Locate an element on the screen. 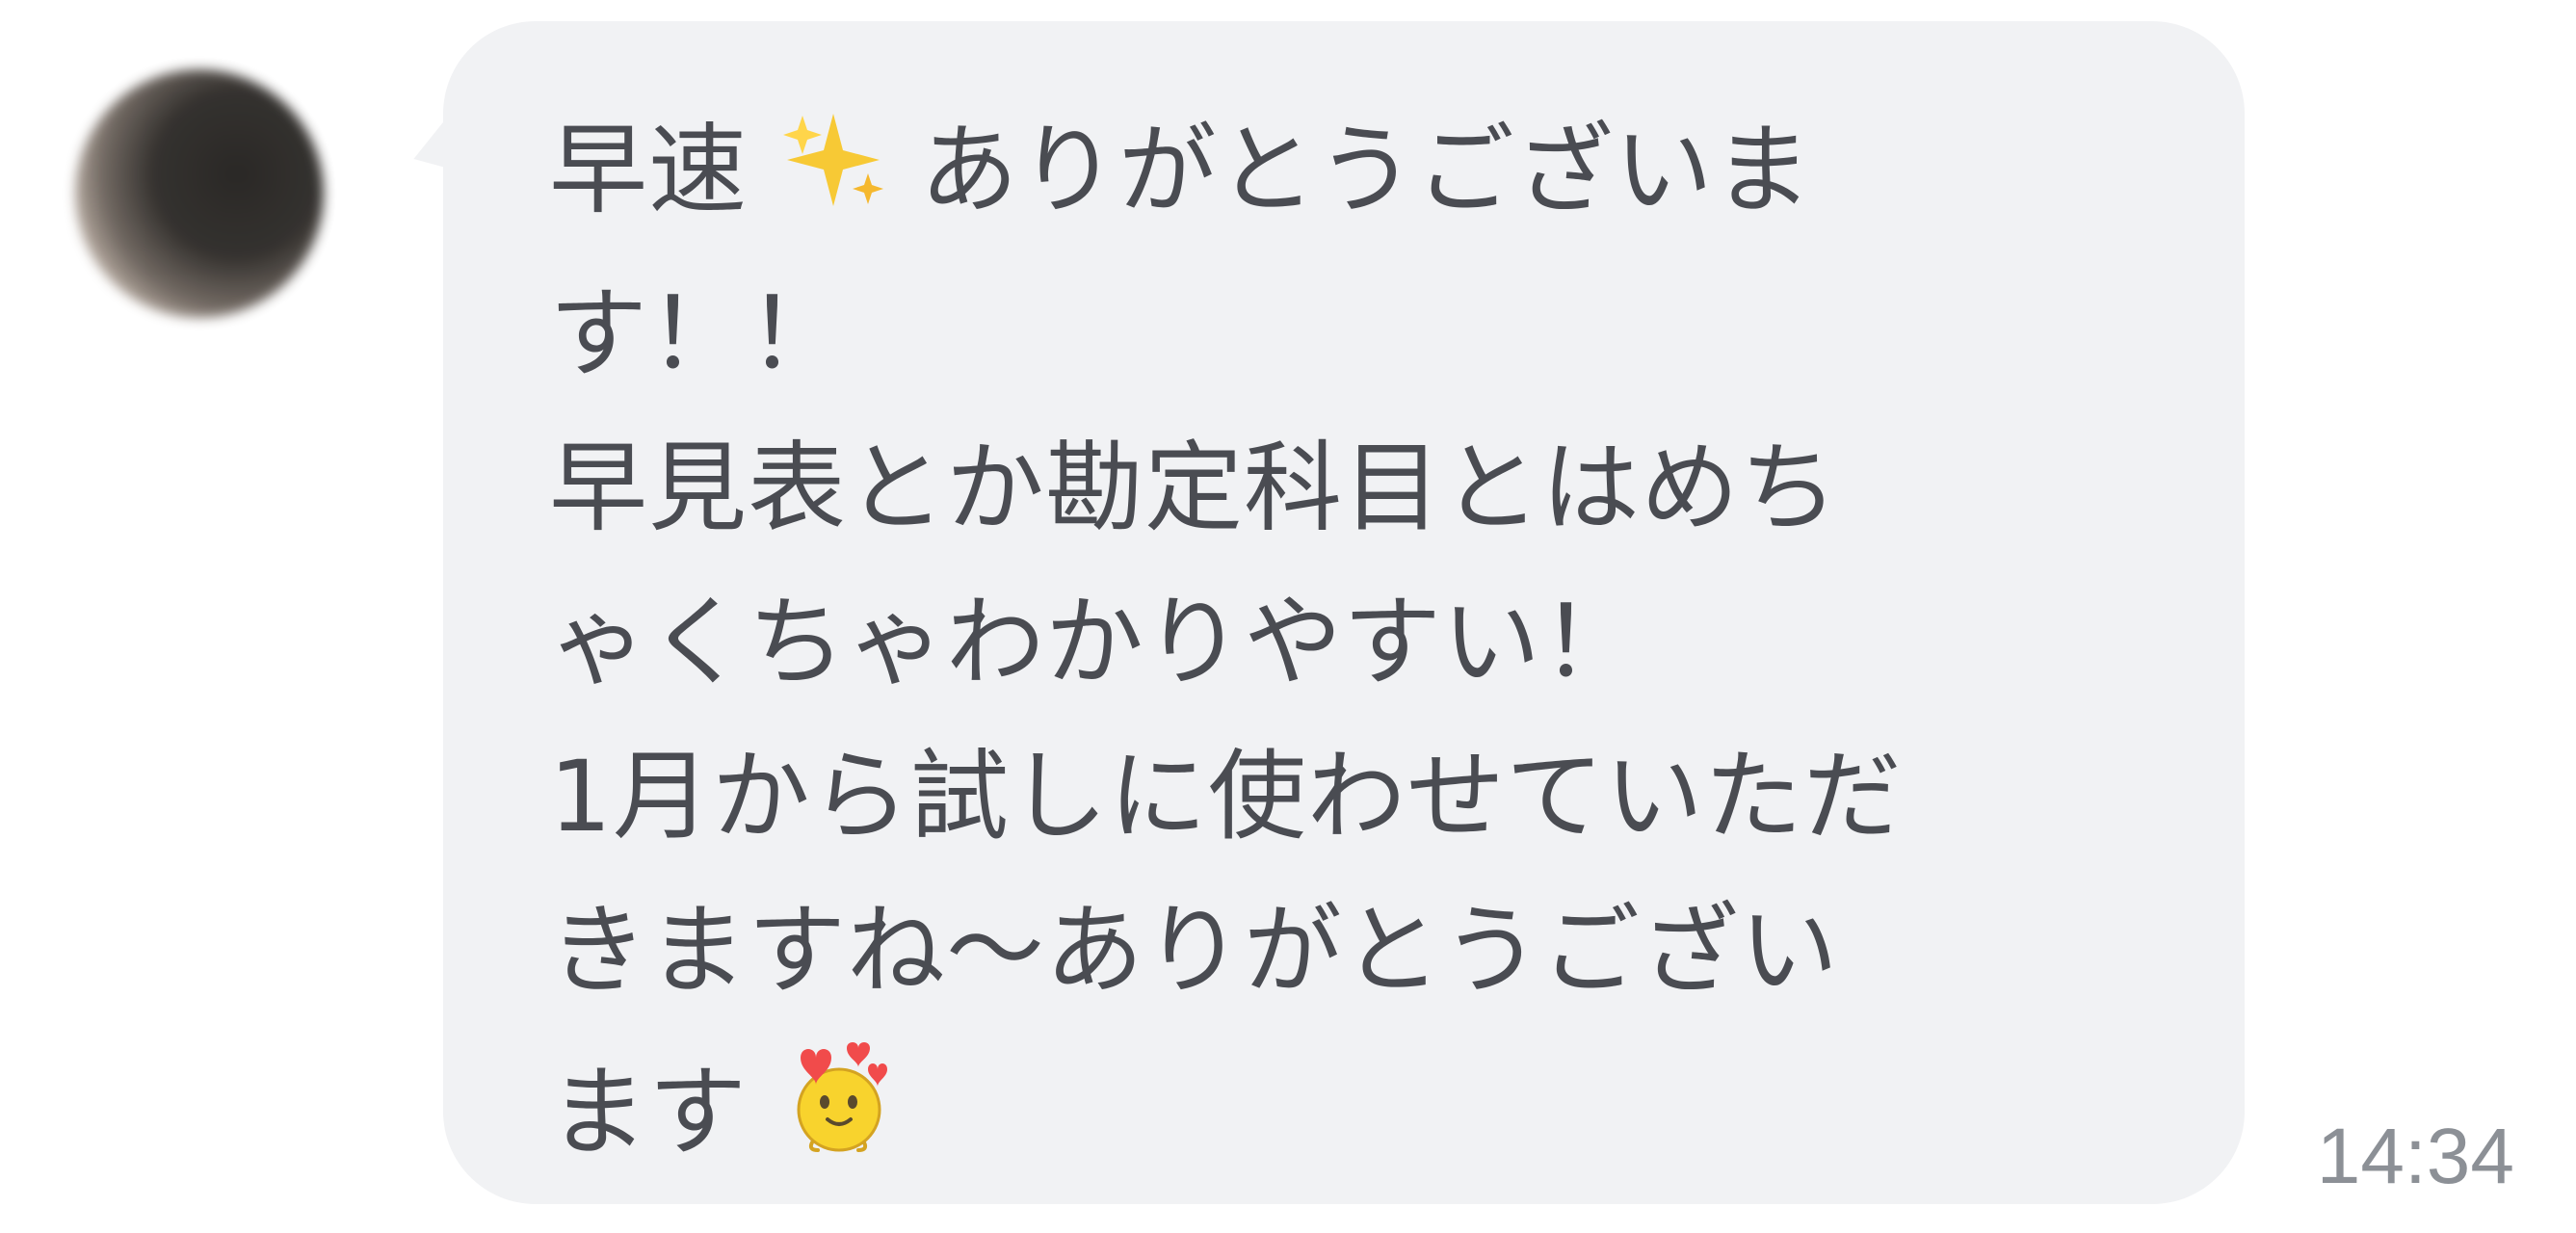  avatar is located at coordinates (200, 193).